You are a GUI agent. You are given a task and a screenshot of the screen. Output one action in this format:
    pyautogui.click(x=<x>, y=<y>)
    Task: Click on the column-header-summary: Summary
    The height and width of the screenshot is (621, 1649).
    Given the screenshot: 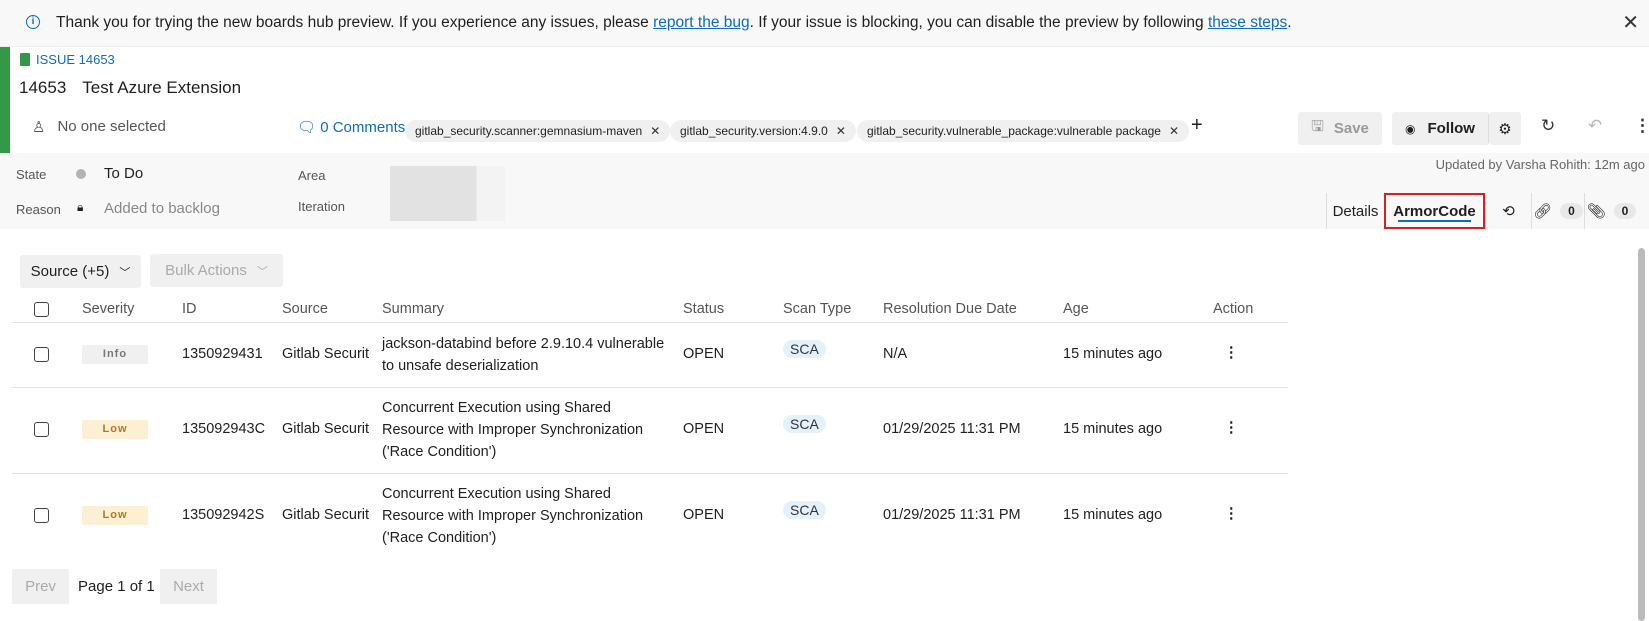 What is the action you would take?
    pyautogui.click(x=413, y=309)
    